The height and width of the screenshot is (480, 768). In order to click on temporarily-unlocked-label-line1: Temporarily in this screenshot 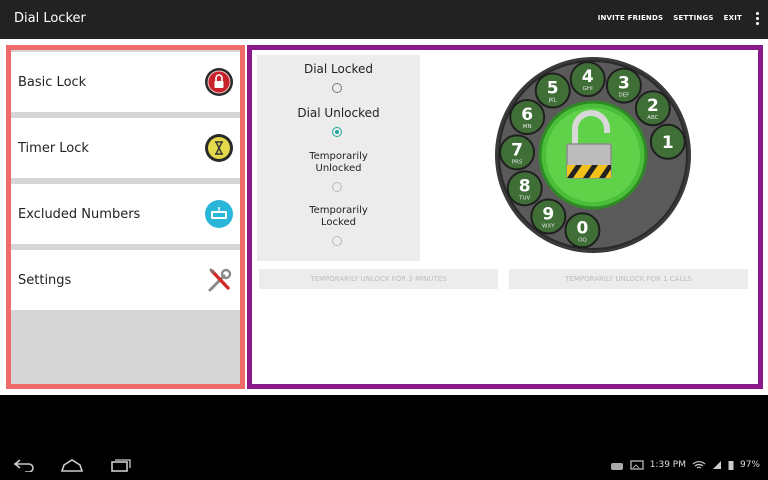, I will do `click(338, 156)`.